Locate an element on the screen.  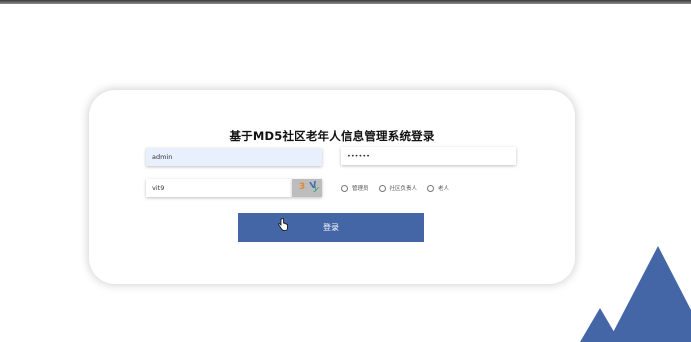
captcha-char: 3 is located at coordinates (302, 187).